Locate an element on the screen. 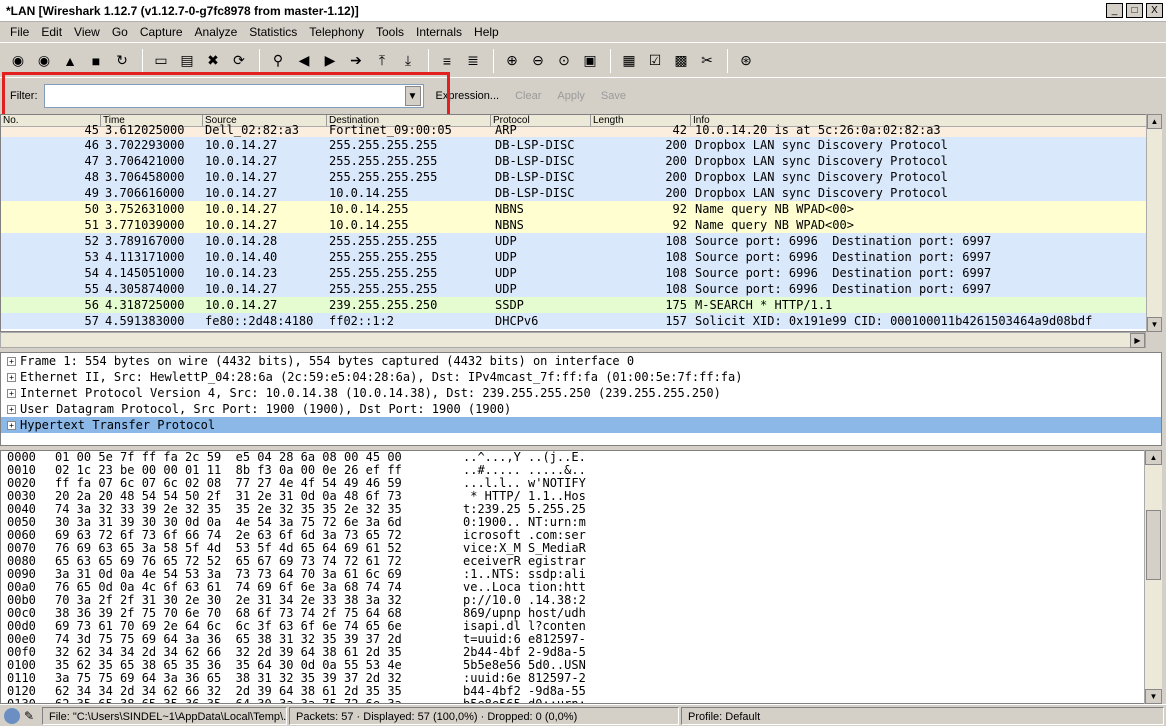  menu-help: Help is located at coordinates (486, 32).